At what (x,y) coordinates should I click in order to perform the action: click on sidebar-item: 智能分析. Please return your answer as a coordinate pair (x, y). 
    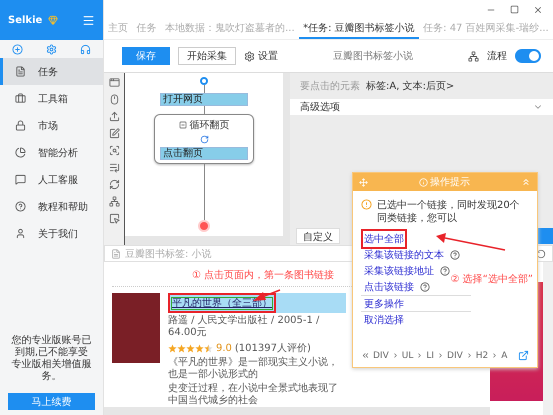
    Looking at the image, I should click on (51, 152).